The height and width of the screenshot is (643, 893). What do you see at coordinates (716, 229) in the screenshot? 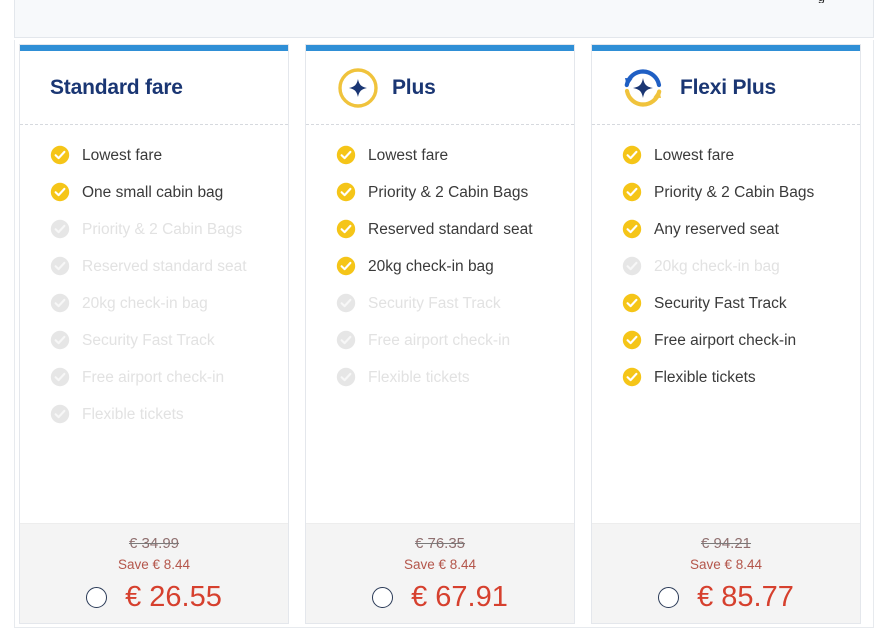
I see `feature-label: Any reserved seat` at bounding box center [716, 229].